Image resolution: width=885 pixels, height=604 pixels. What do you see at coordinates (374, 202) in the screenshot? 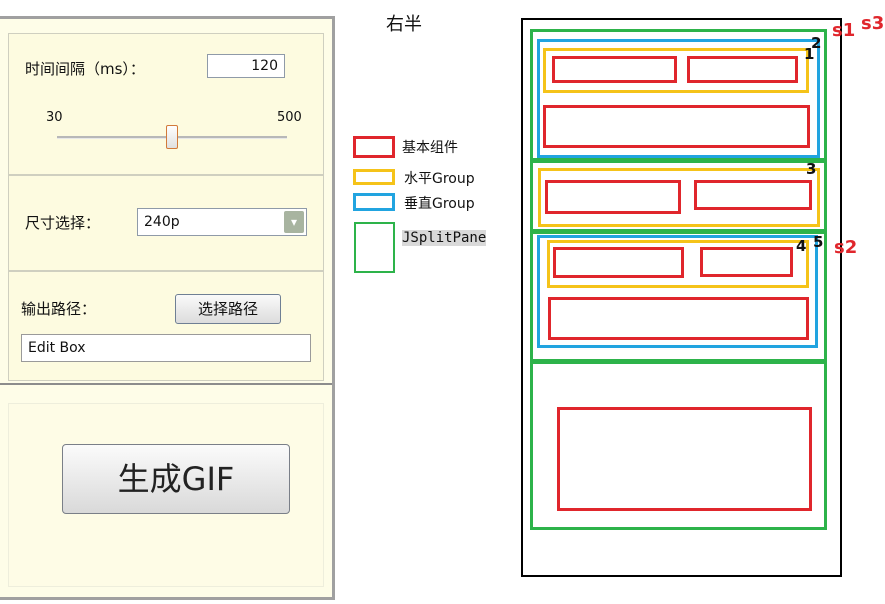
I see `legend-swatch-vertical` at bounding box center [374, 202].